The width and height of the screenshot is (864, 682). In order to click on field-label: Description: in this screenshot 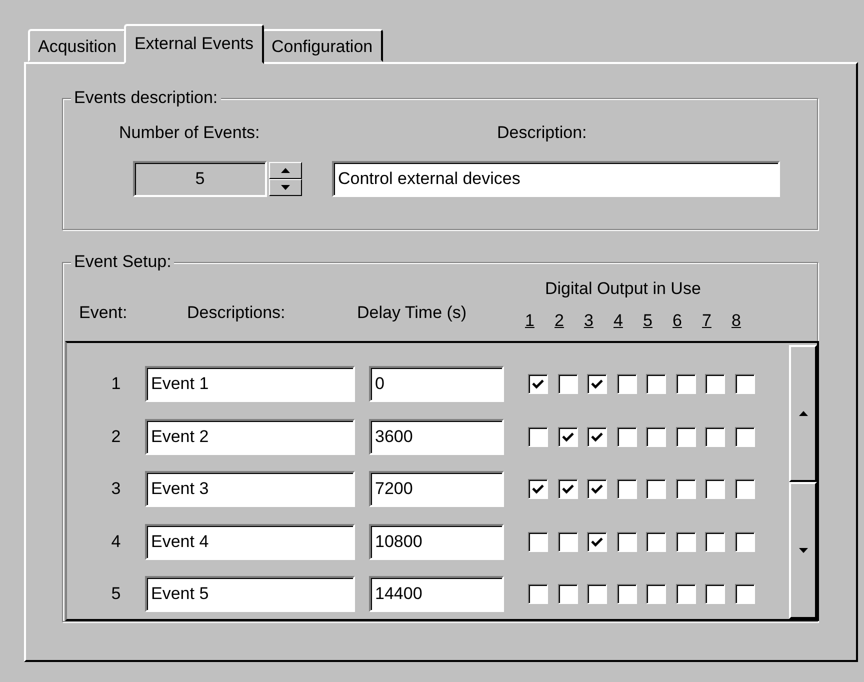, I will do `click(542, 133)`.